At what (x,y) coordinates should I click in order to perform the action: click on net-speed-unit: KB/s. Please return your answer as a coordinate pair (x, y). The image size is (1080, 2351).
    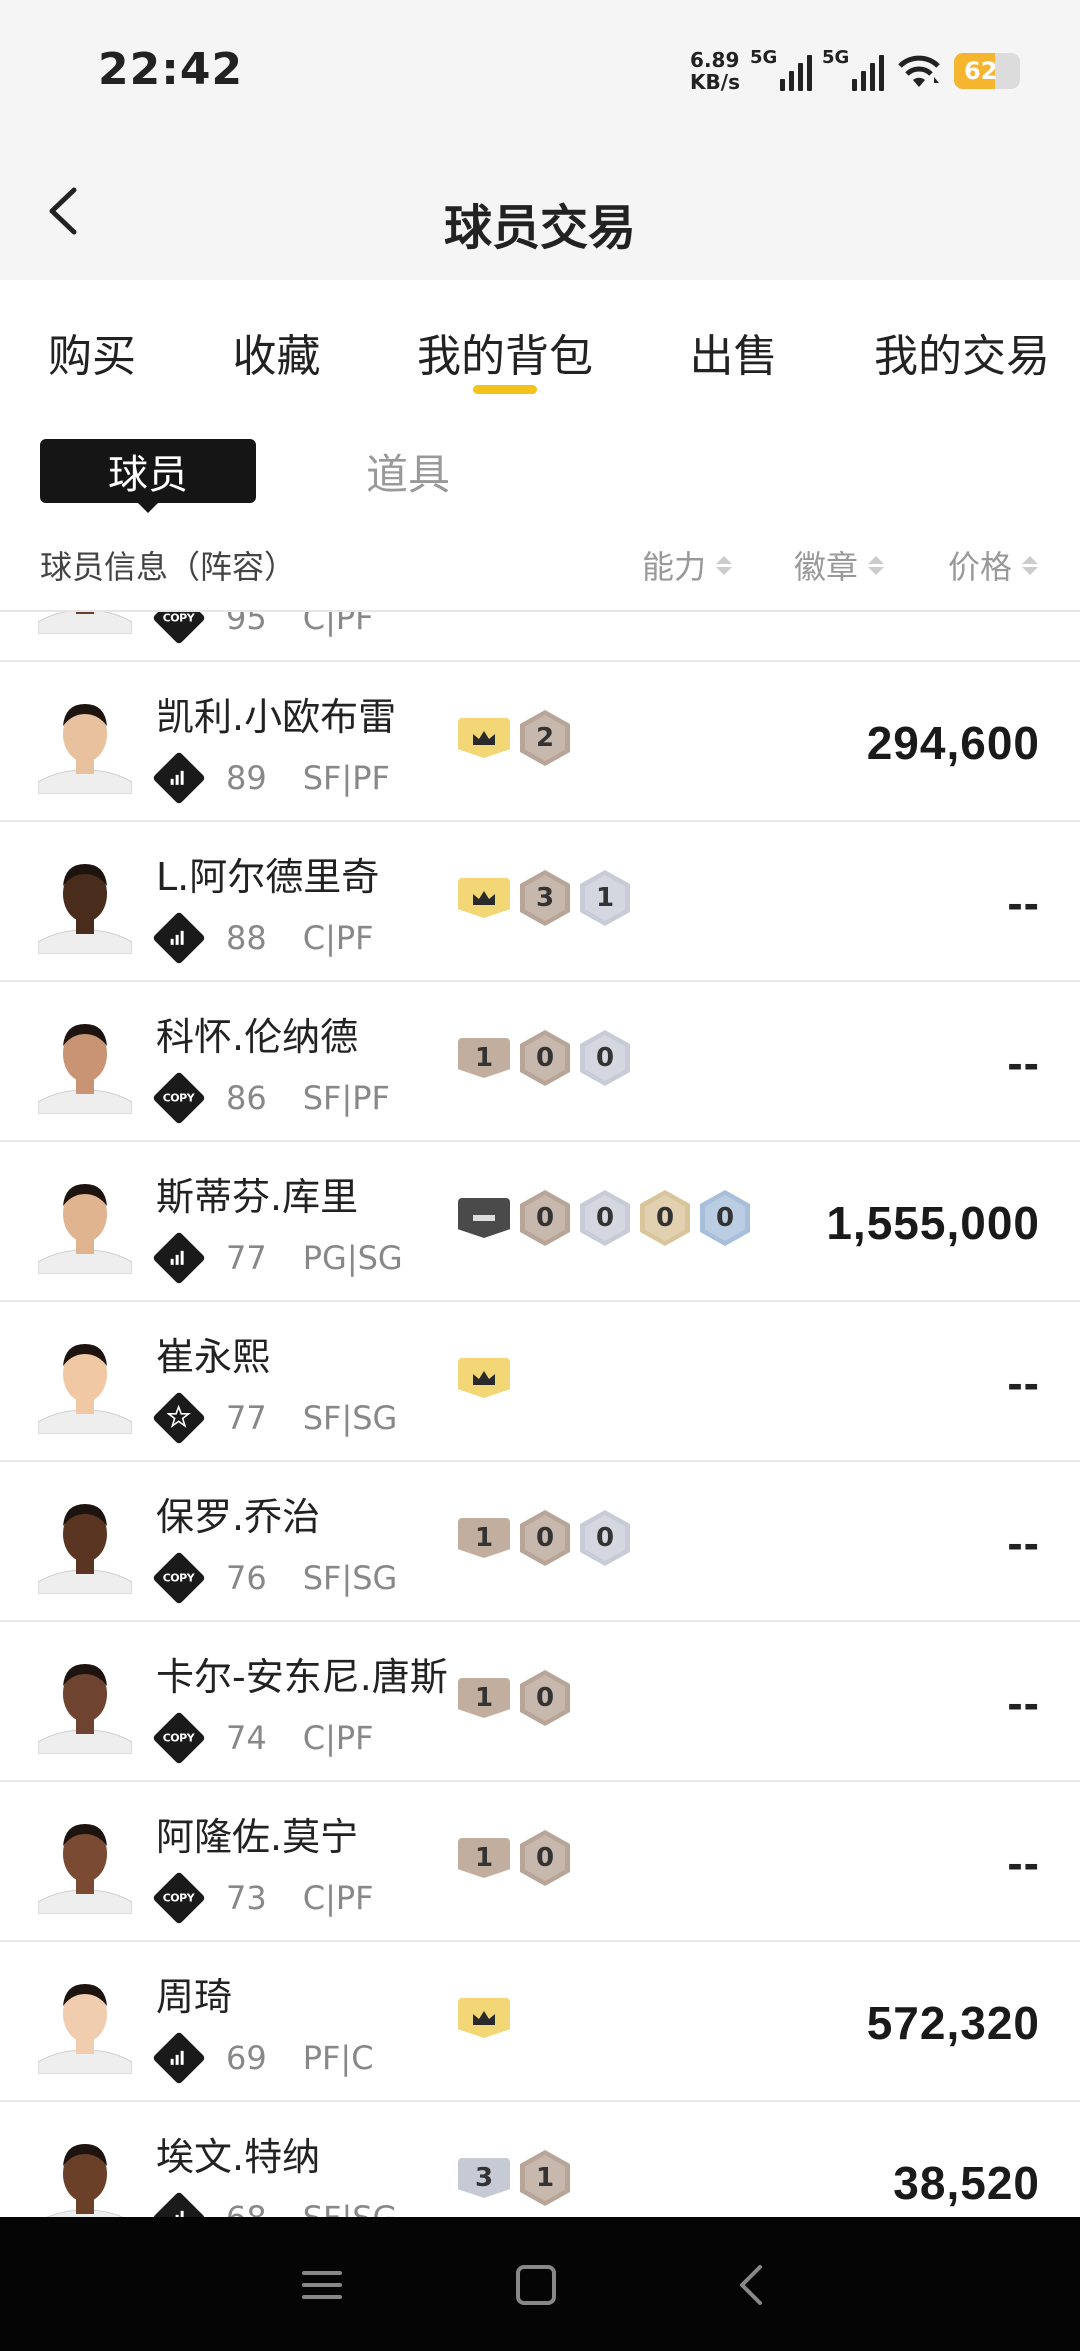
    Looking at the image, I should click on (715, 82).